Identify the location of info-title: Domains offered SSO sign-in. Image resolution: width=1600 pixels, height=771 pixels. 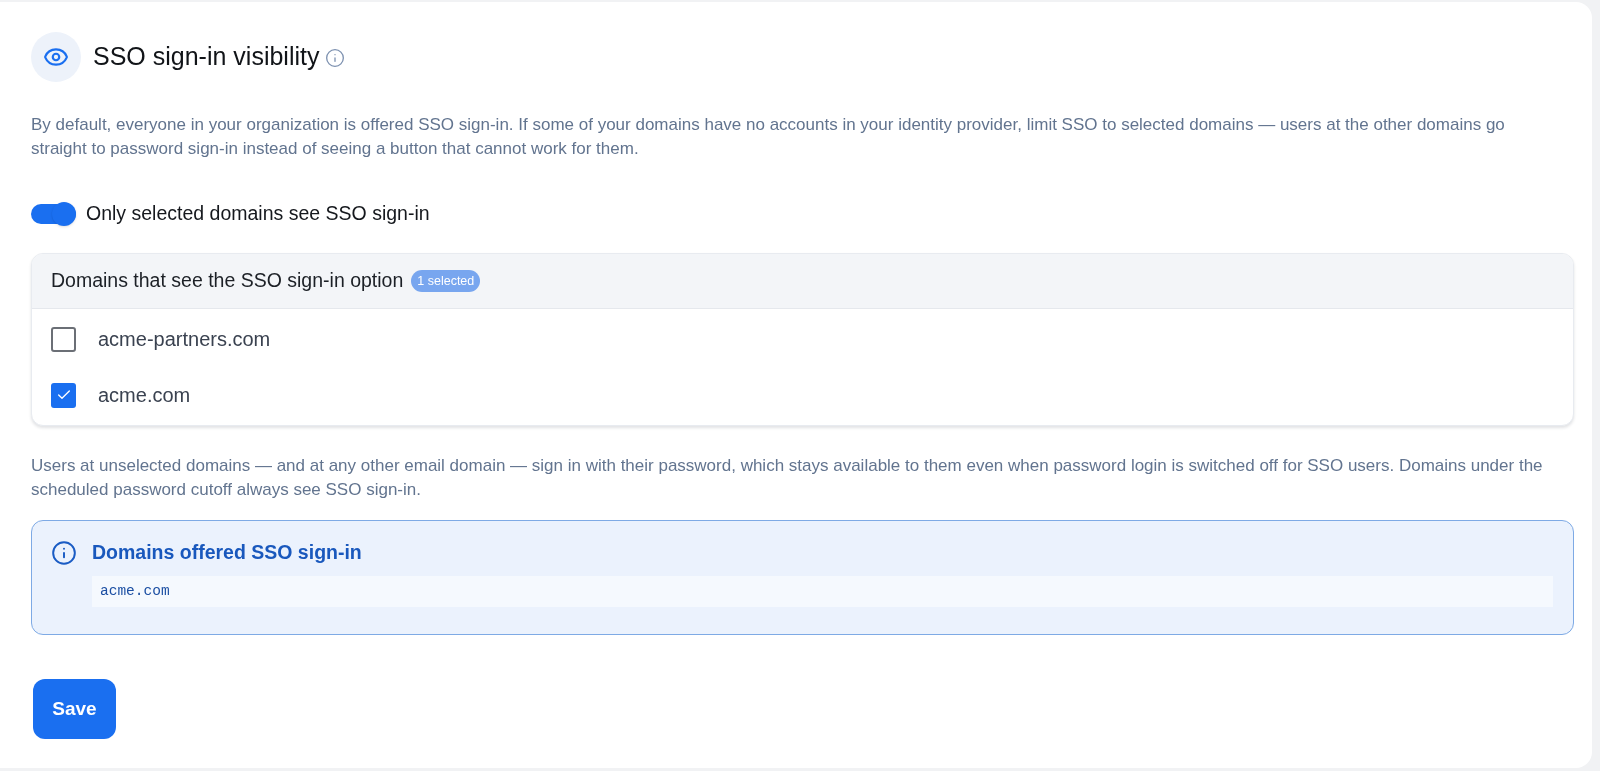
(227, 553).